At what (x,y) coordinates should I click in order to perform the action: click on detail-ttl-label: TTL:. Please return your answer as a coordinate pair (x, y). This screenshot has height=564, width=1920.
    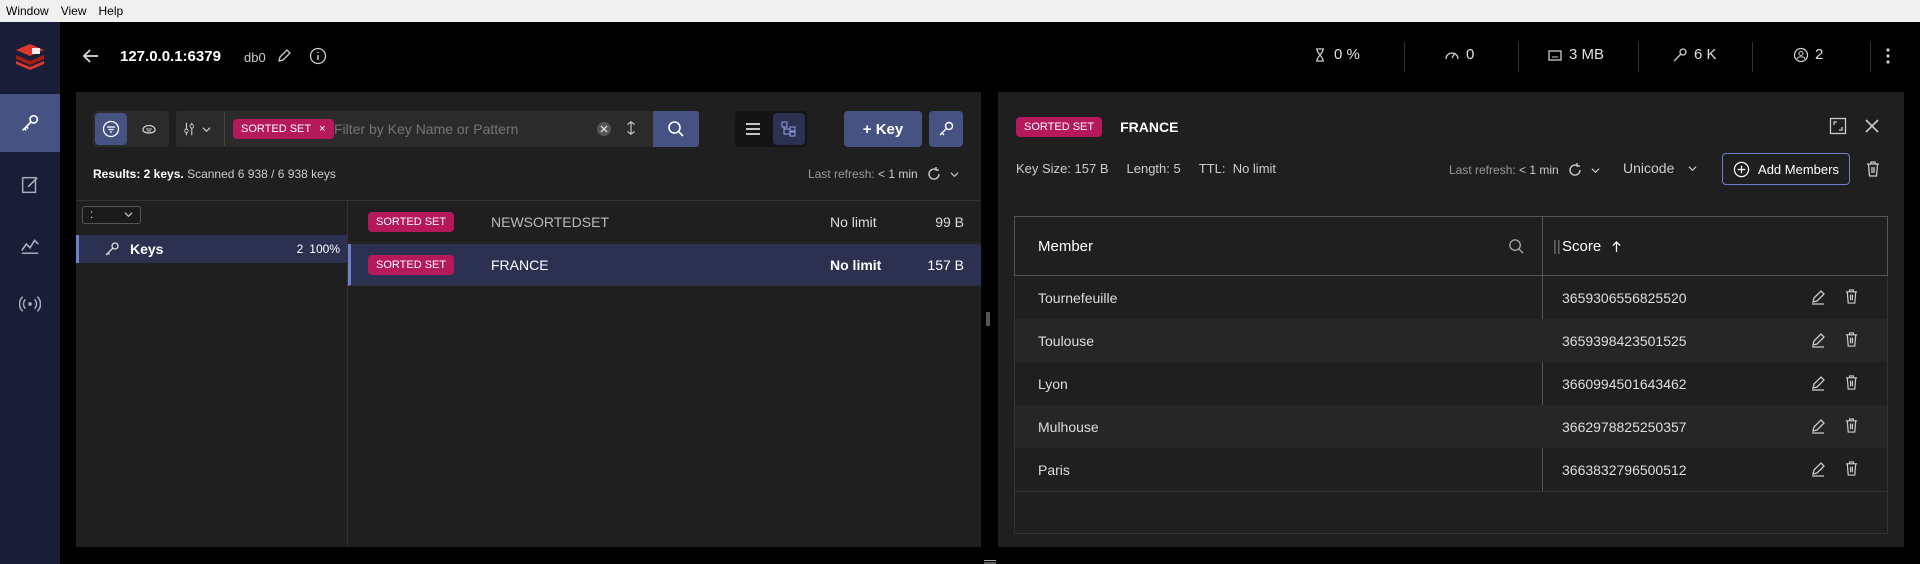
    Looking at the image, I should click on (1212, 168).